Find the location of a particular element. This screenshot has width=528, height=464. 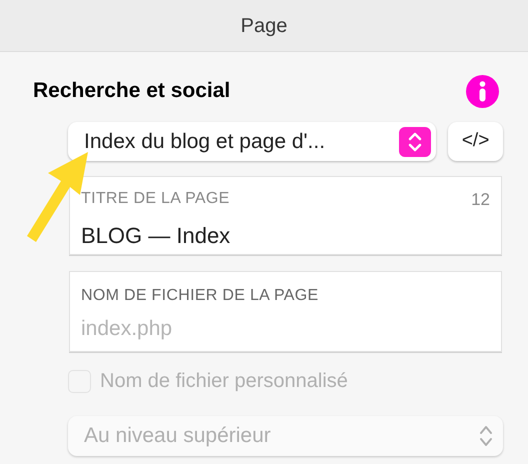

panel-title: Page is located at coordinates (264, 26).